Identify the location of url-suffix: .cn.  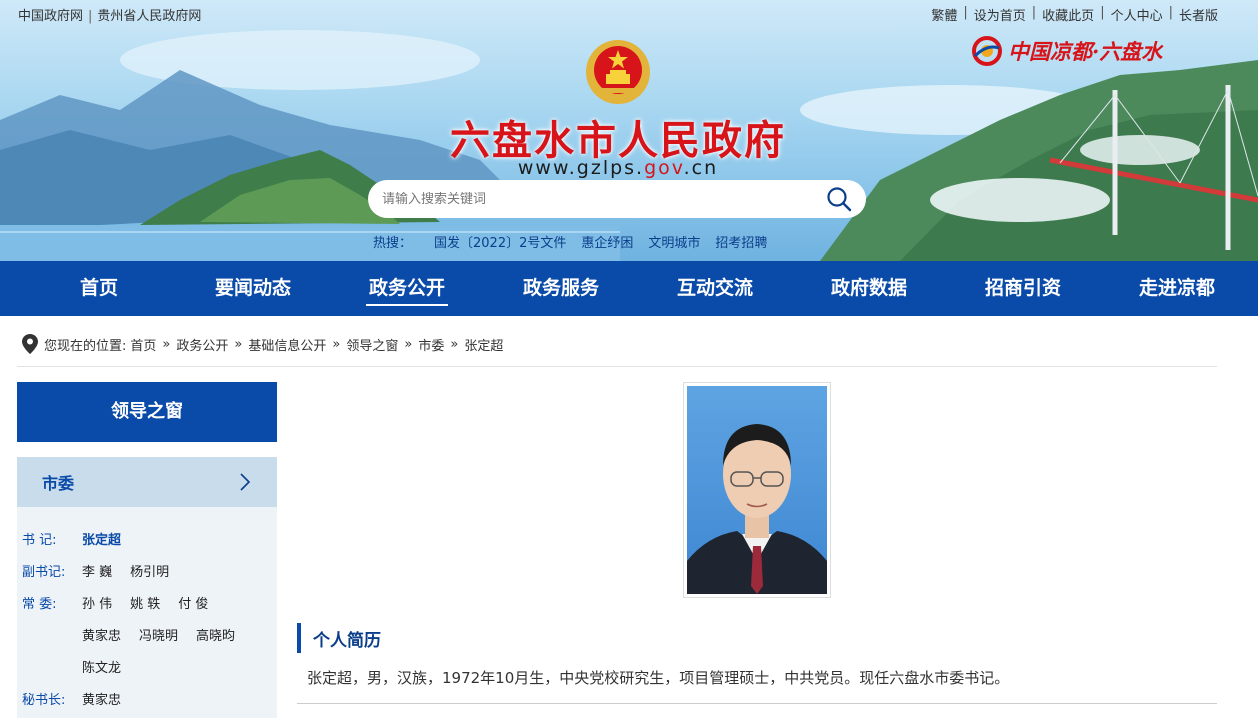
(701, 168).